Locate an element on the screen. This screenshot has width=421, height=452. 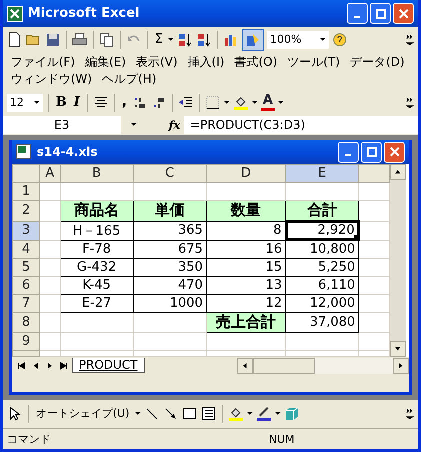
name-box: E3 is located at coordinates (62, 125).